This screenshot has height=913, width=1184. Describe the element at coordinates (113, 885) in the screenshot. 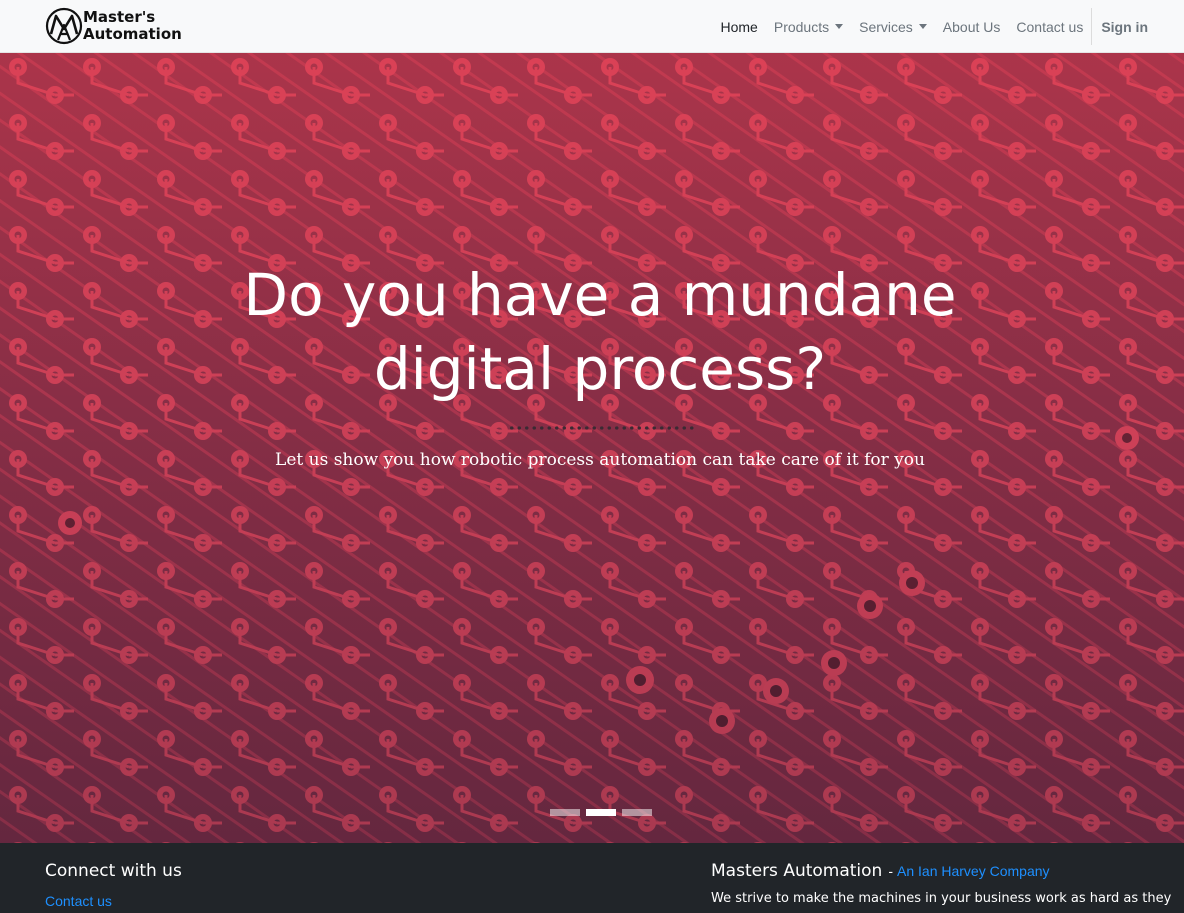

I see `footer-connect-section: Connect with us Contact us` at that location.